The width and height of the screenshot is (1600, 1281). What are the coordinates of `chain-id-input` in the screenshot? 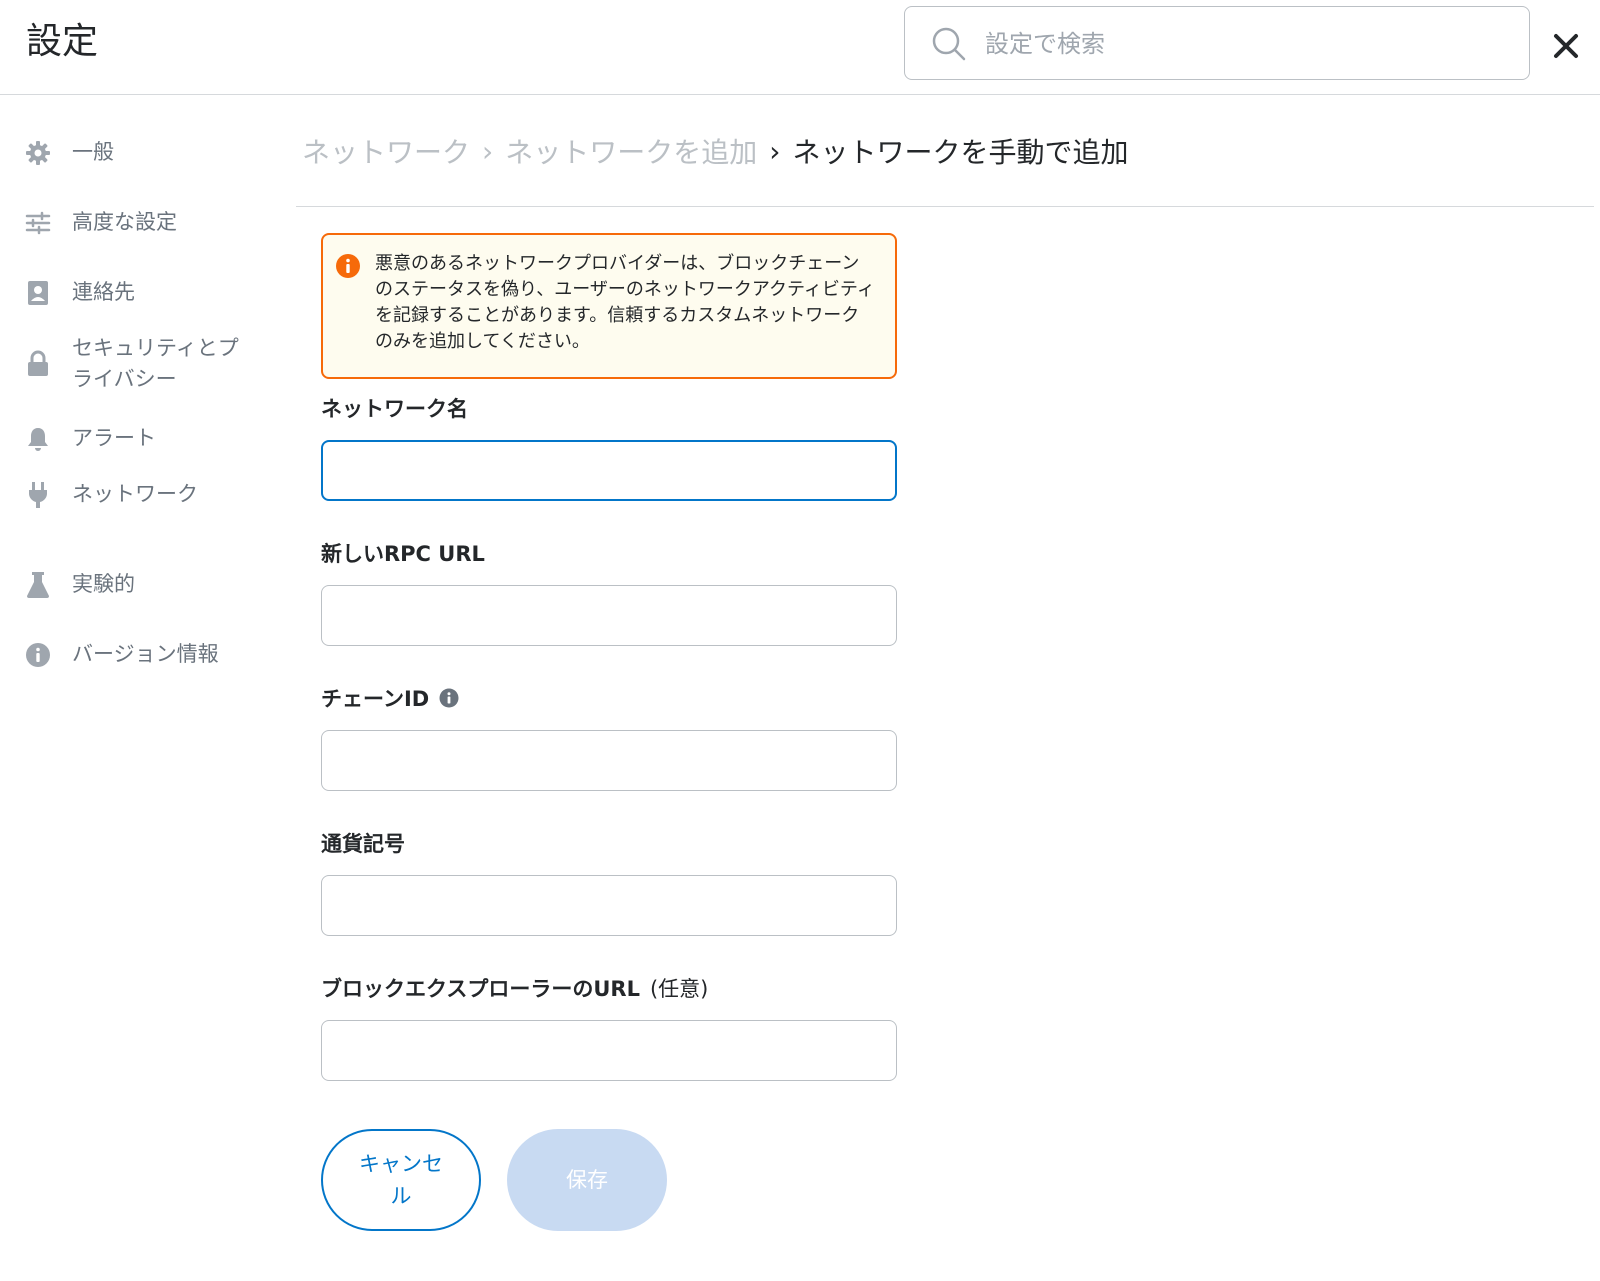 It's located at (609, 760).